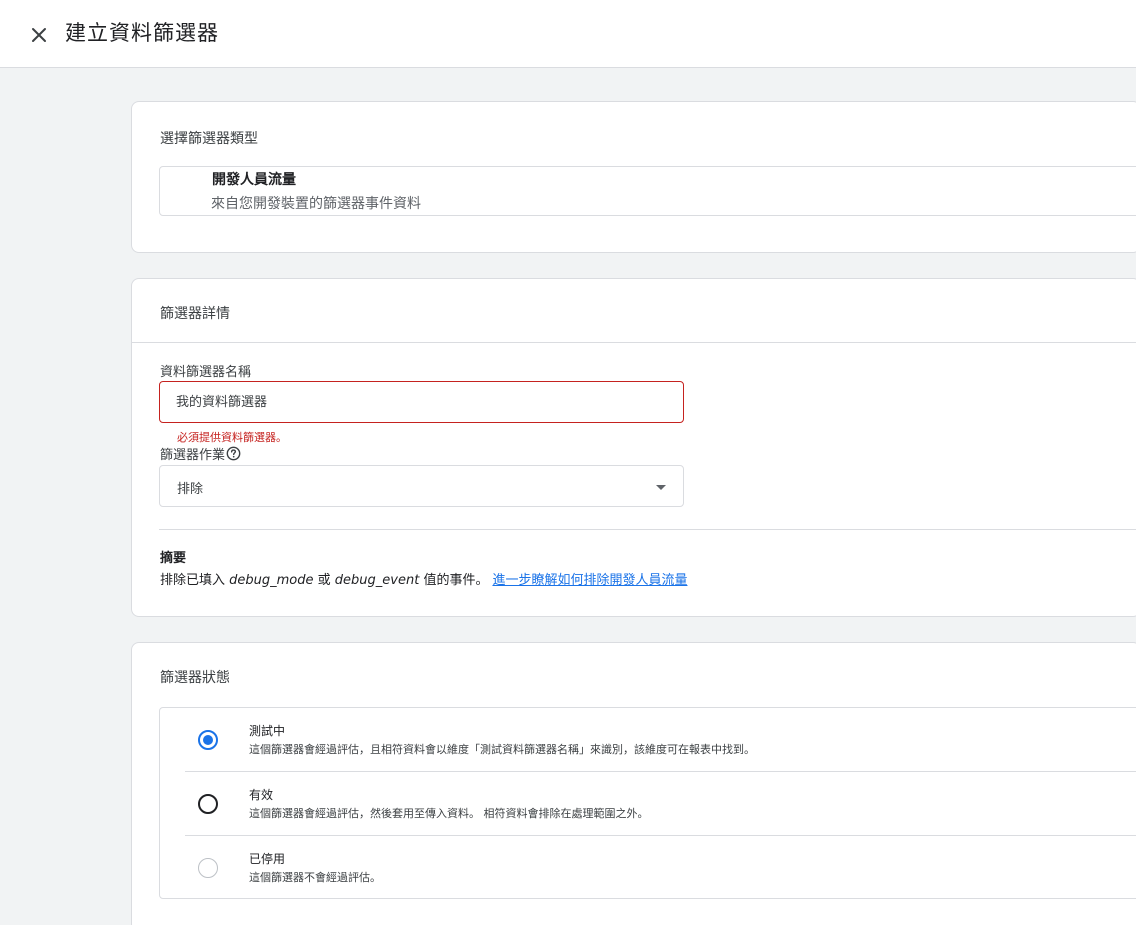 The image size is (1136, 925). Describe the element at coordinates (209, 139) in the screenshot. I see `filter-type-heading: 選擇篩選器類型` at that location.